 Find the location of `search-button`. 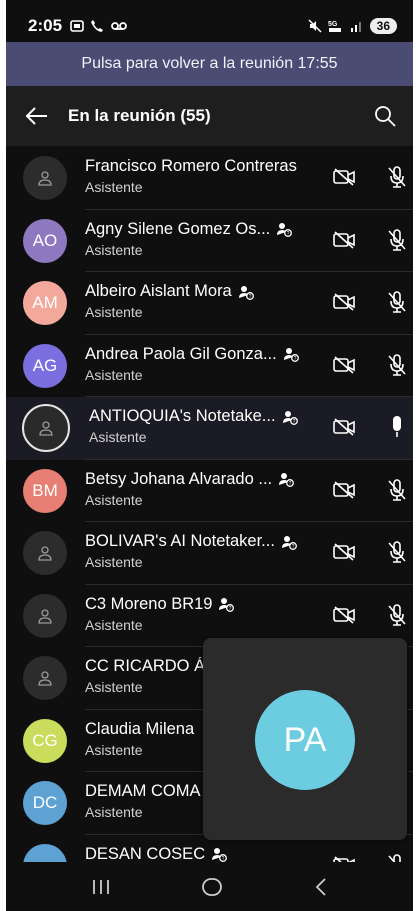

search-button is located at coordinates (385, 116).